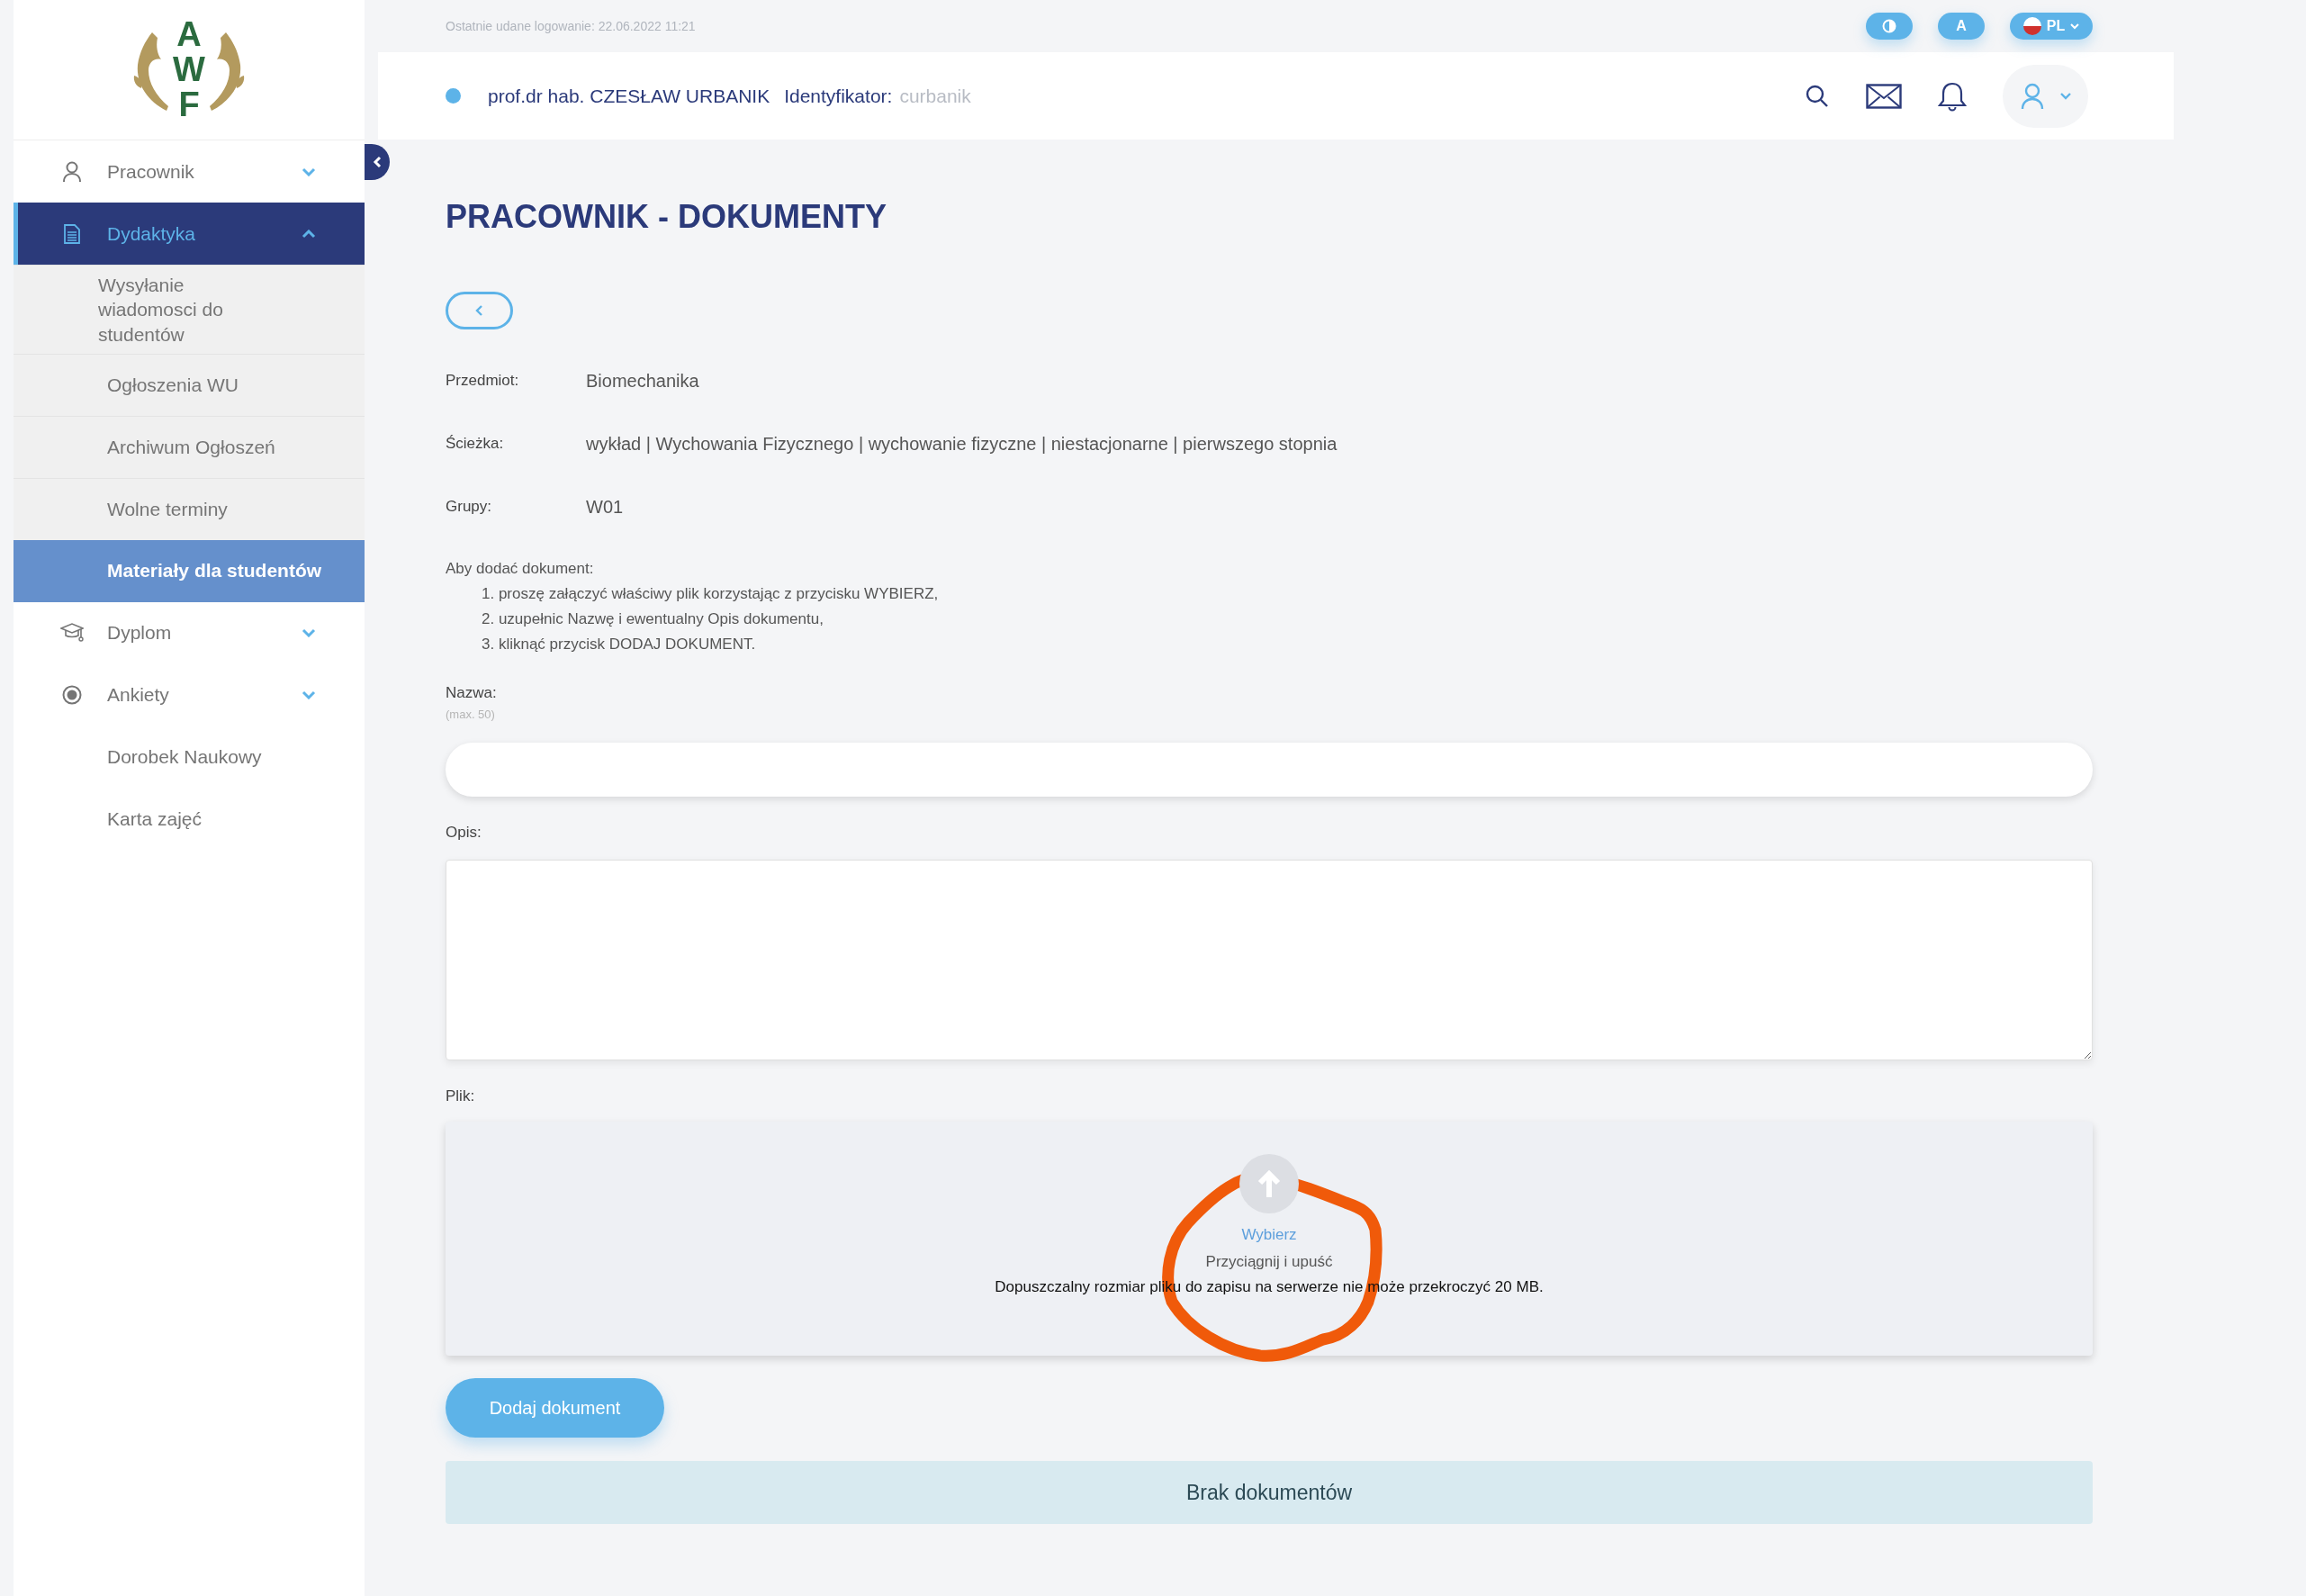 The width and height of the screenshot is (2306, 1596). Describe the element at coordinates (1884, 96) in the screenshot. I see `mail-button` at that location.